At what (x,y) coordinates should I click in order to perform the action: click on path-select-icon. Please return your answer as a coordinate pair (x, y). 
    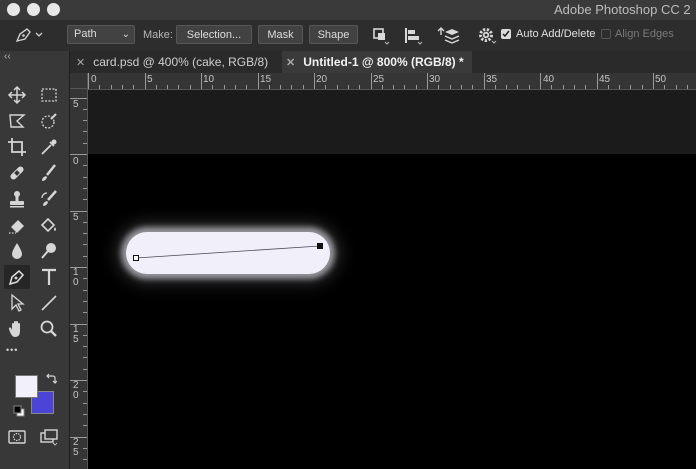
    Looking at the image, I should click on (18, 302).